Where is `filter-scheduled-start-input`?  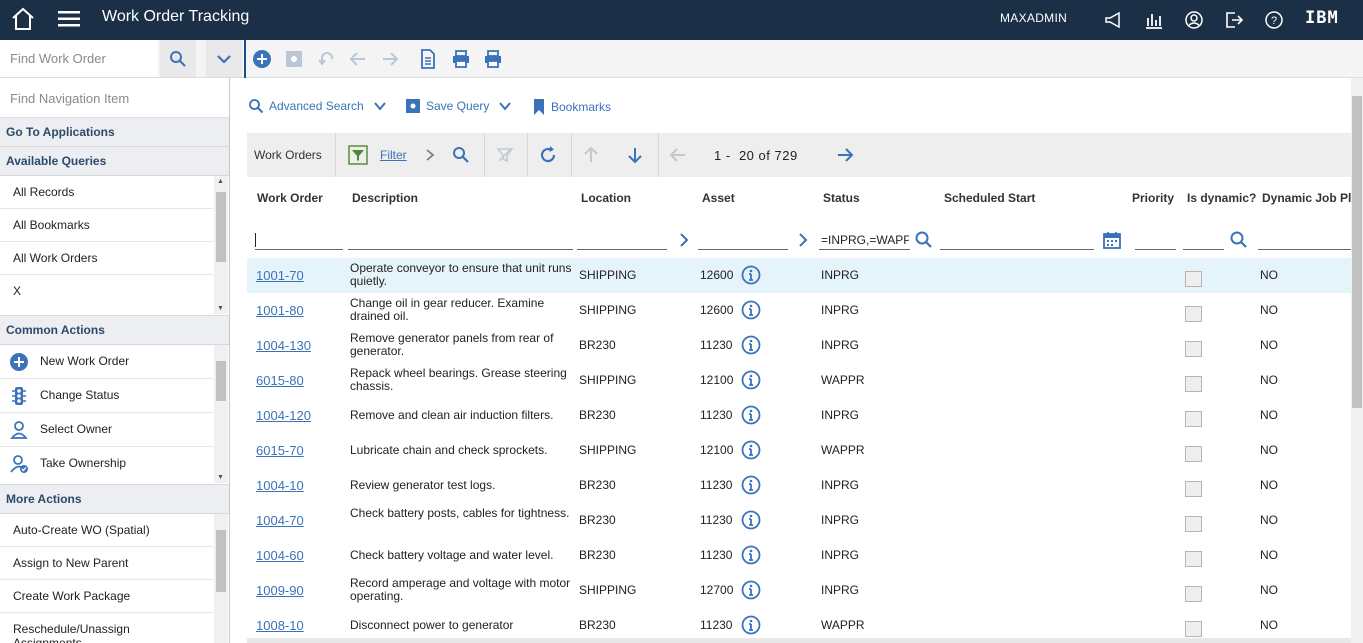 filter-scheduled-start-input is located at coordinates (1017, 249).